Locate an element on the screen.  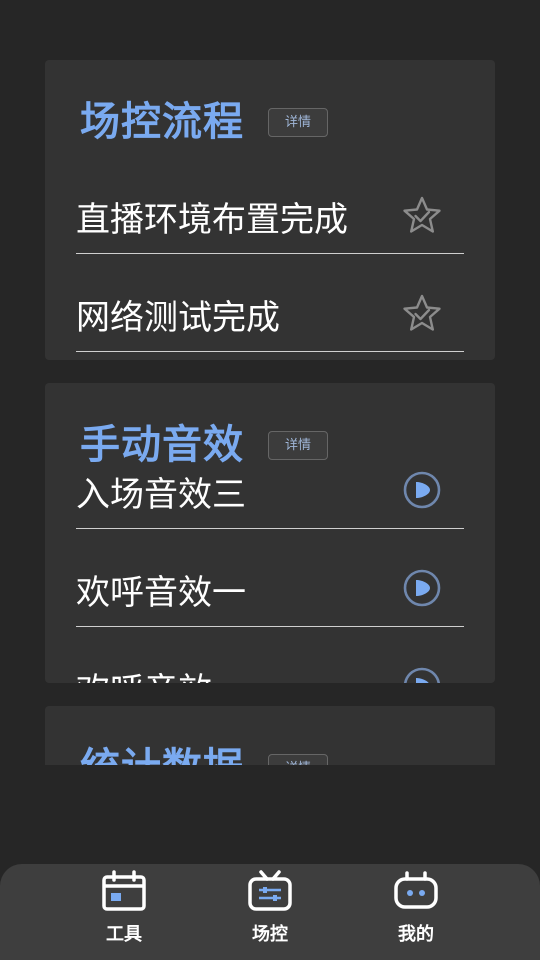
item-label: 直播环境布置完成 is located at coordinates (212, 220).